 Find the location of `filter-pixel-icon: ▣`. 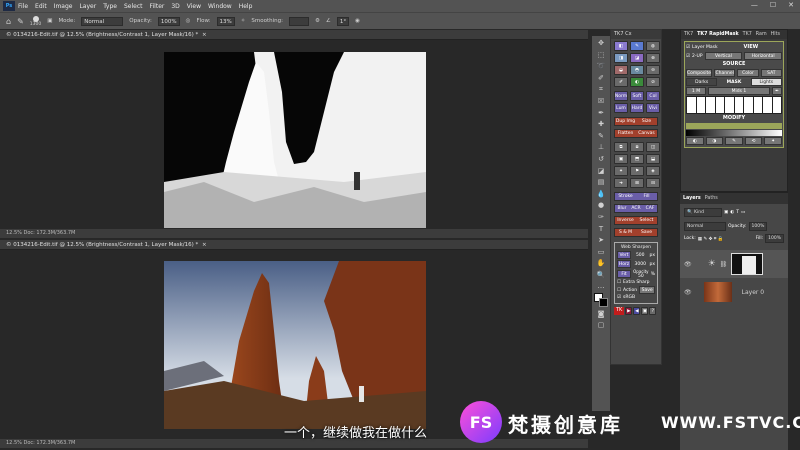

filter-pixel-icon: ▣ is located at coordinates (726, 212).